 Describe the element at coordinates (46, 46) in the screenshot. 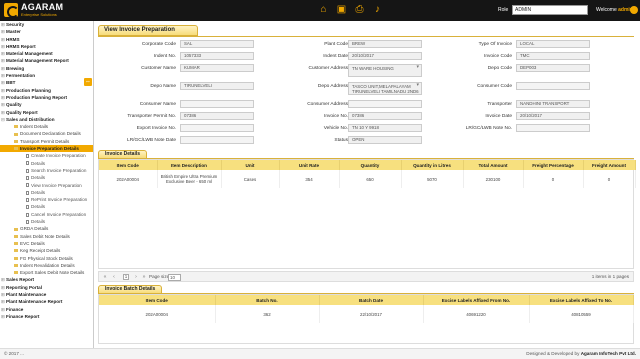

I see `nav-item: ⊞HRMS Report` at that location.